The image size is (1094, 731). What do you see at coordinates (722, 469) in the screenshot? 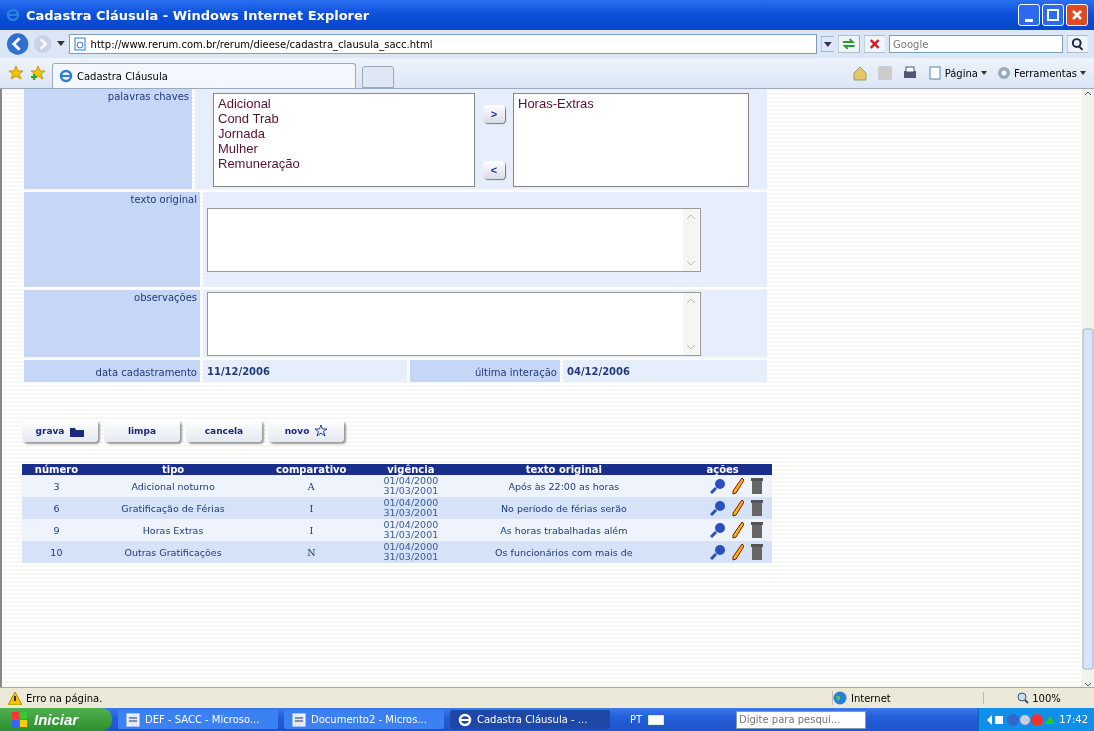
I see `column-header: ações` at bounding box center [722, 469].